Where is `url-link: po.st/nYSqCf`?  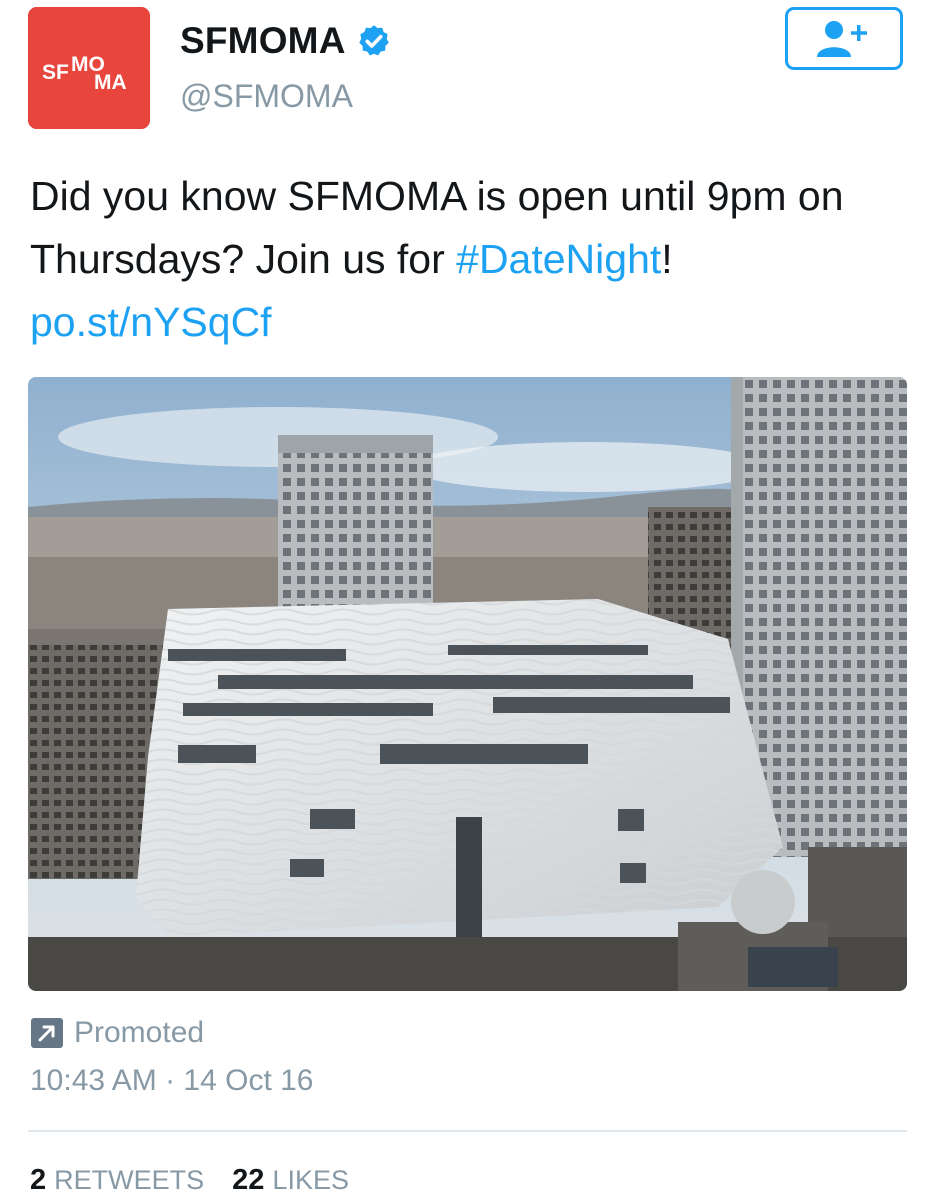 url-link: po.st/nYSqCf is located at coordinates (151, 322).